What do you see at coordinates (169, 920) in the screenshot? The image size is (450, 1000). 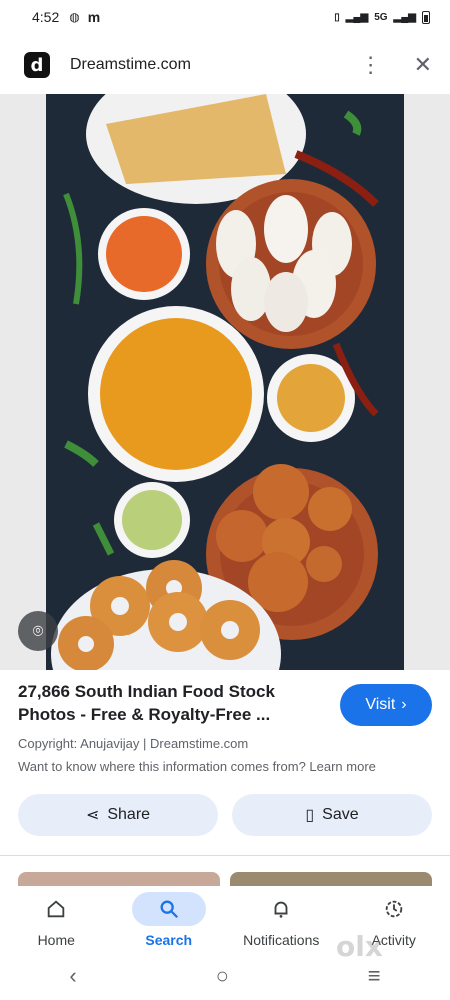 I see `nav-search: Search` at bounding box center [169, 920].